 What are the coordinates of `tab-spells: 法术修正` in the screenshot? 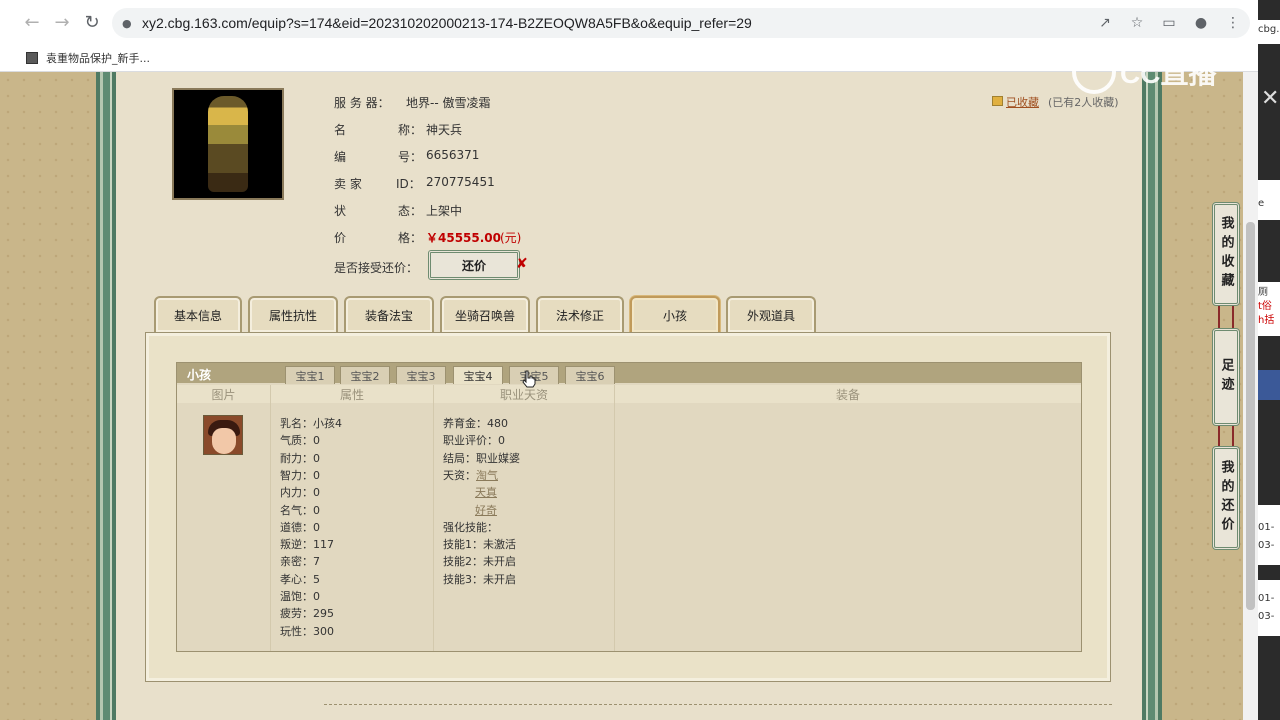 It's located at (580, 314).